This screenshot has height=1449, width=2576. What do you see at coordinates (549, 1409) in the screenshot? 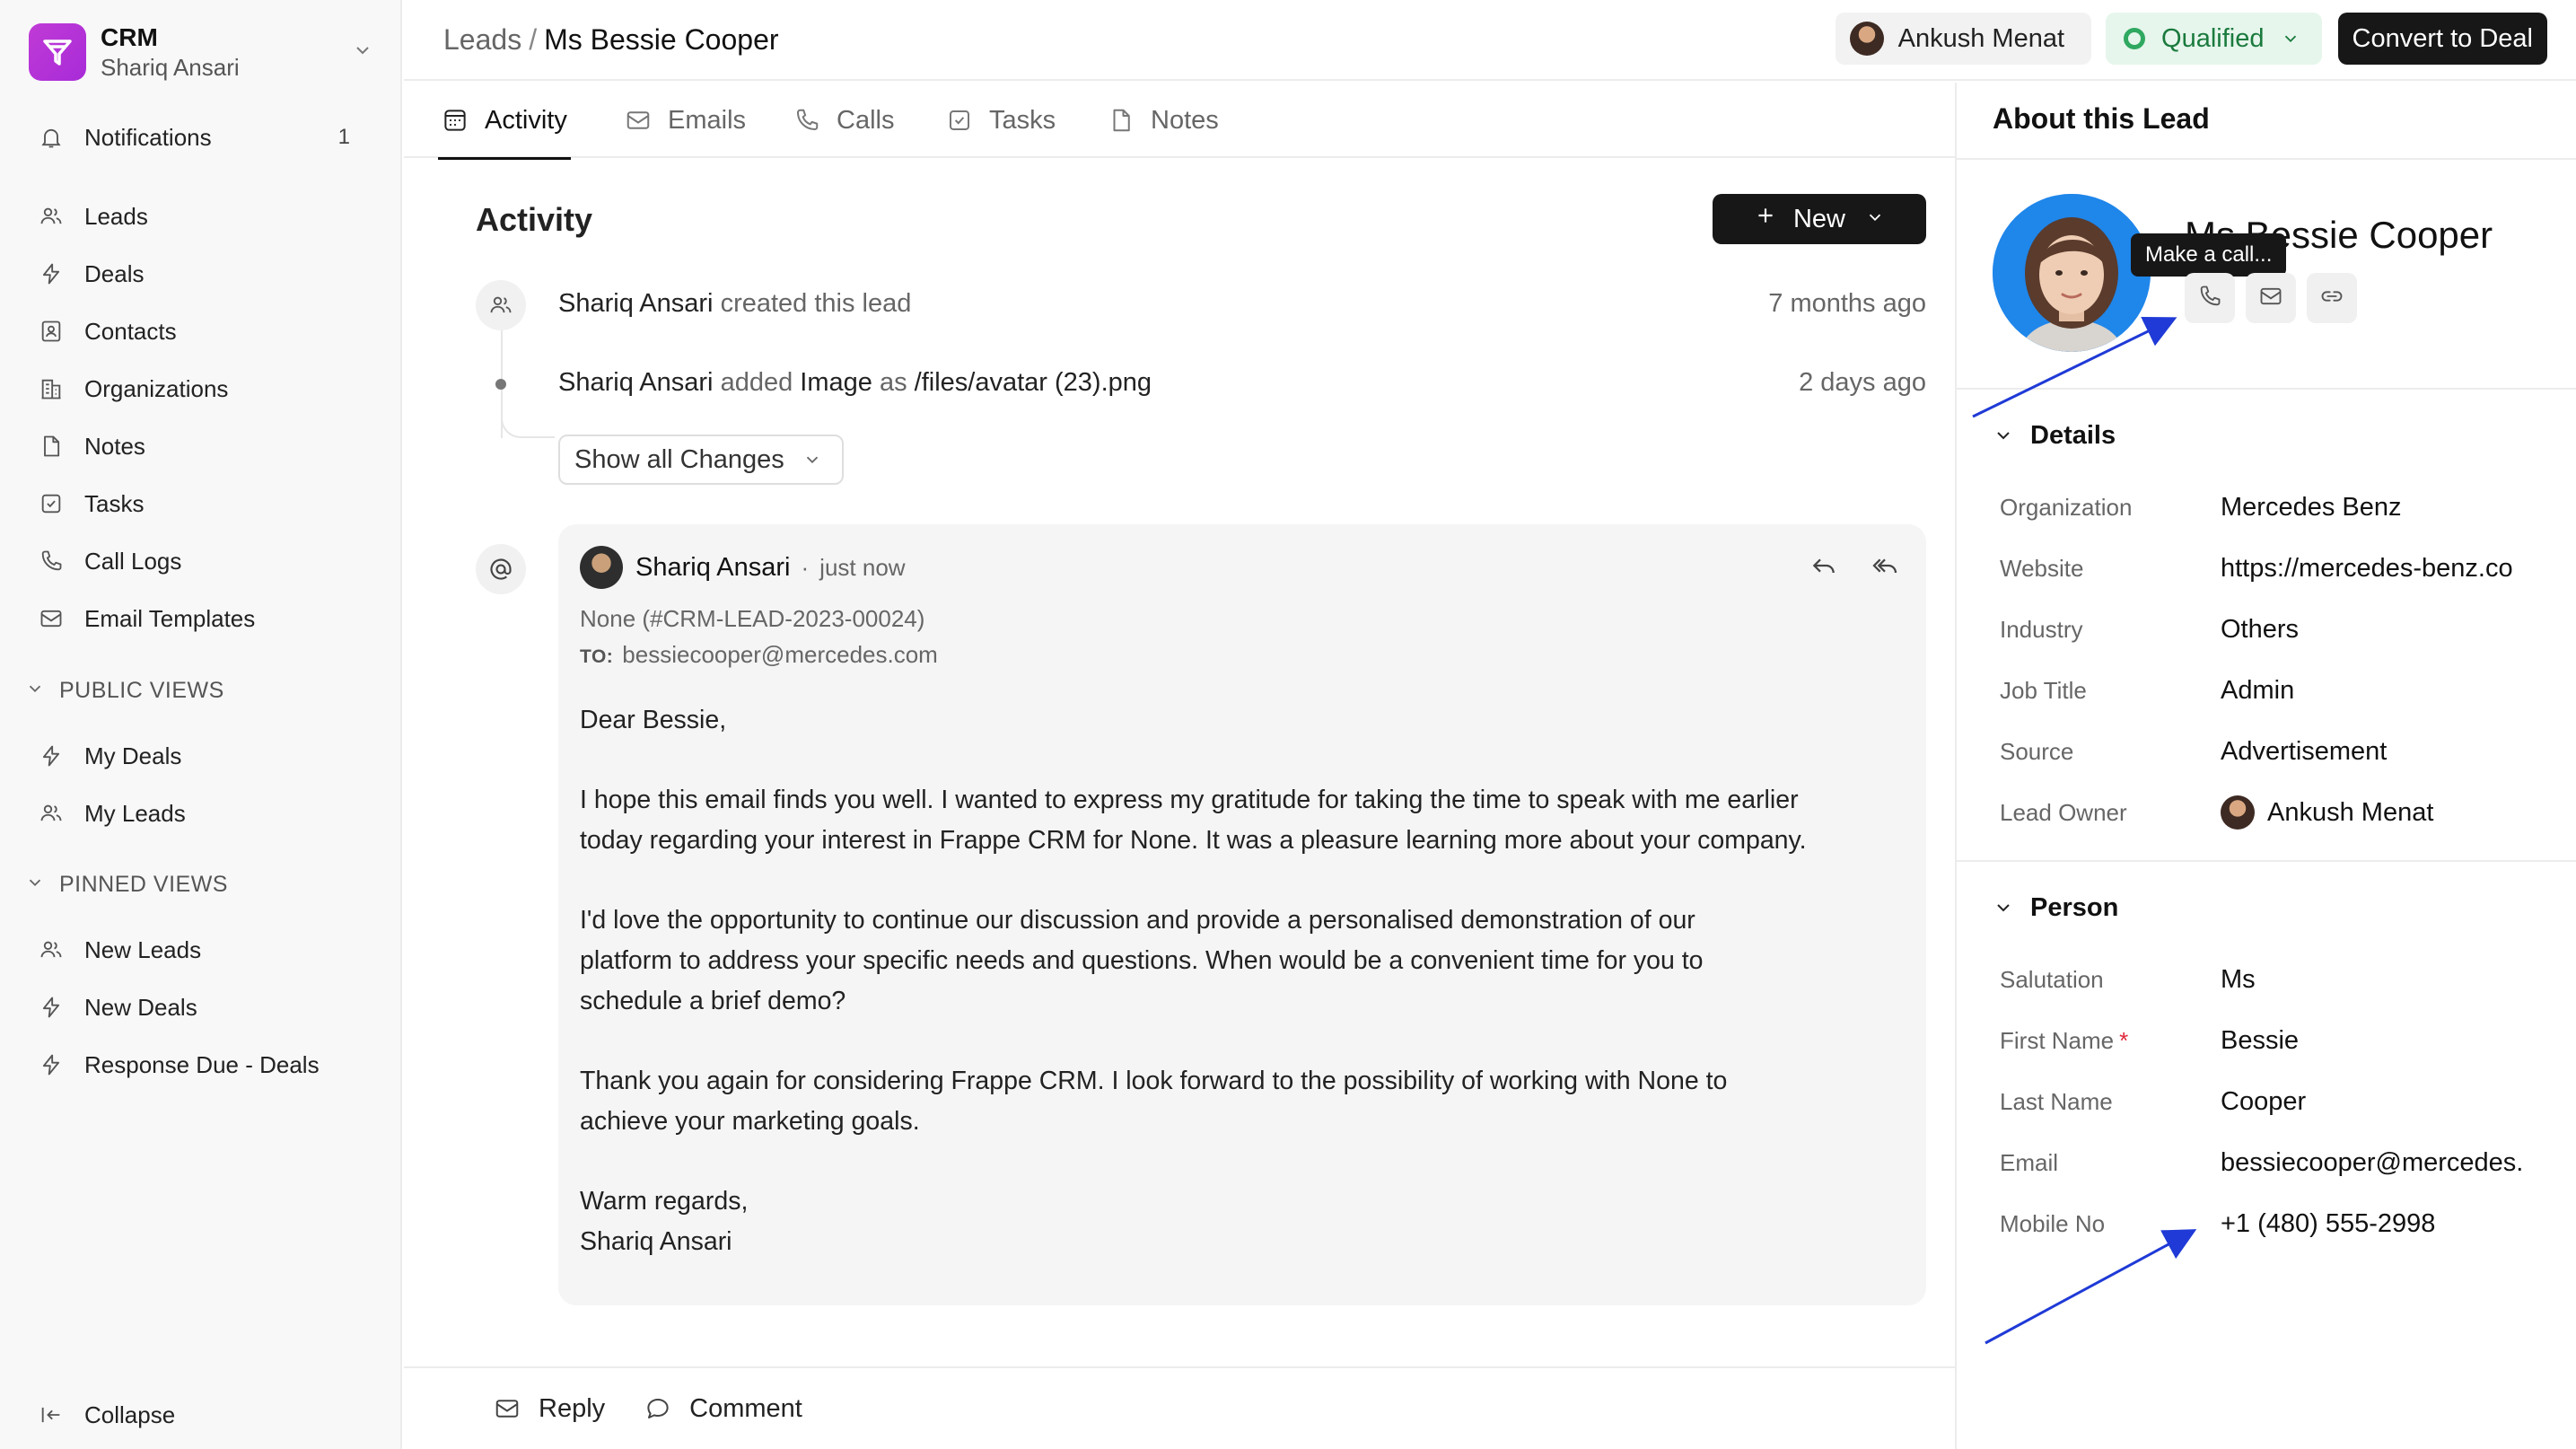
I see `reply-button: Reply` at bounding box center [549, 1409].